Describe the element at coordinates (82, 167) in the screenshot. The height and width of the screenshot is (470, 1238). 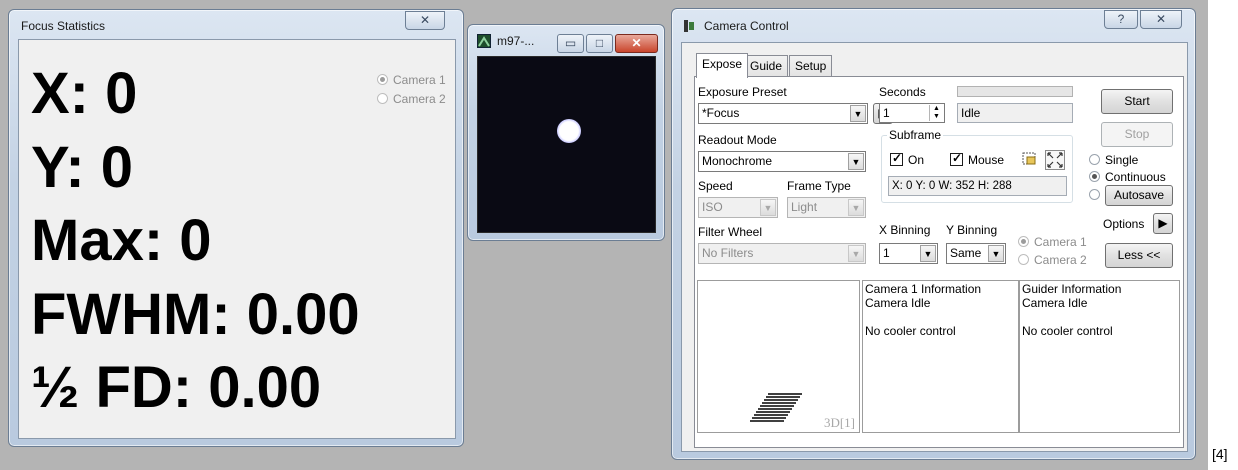
I see `y-stat: Y: 0` at that location.